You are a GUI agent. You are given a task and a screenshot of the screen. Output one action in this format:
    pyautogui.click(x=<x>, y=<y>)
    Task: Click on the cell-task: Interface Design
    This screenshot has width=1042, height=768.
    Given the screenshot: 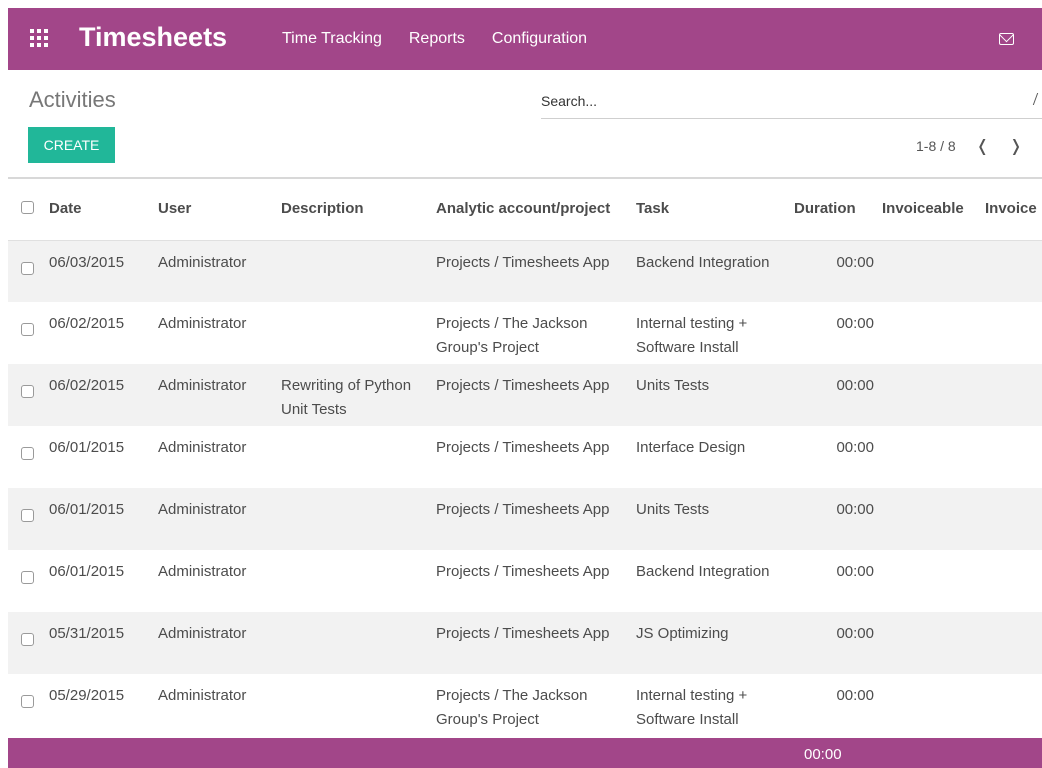 What is the action you would take?
    pyautogui.click(x=691, y=447)
    